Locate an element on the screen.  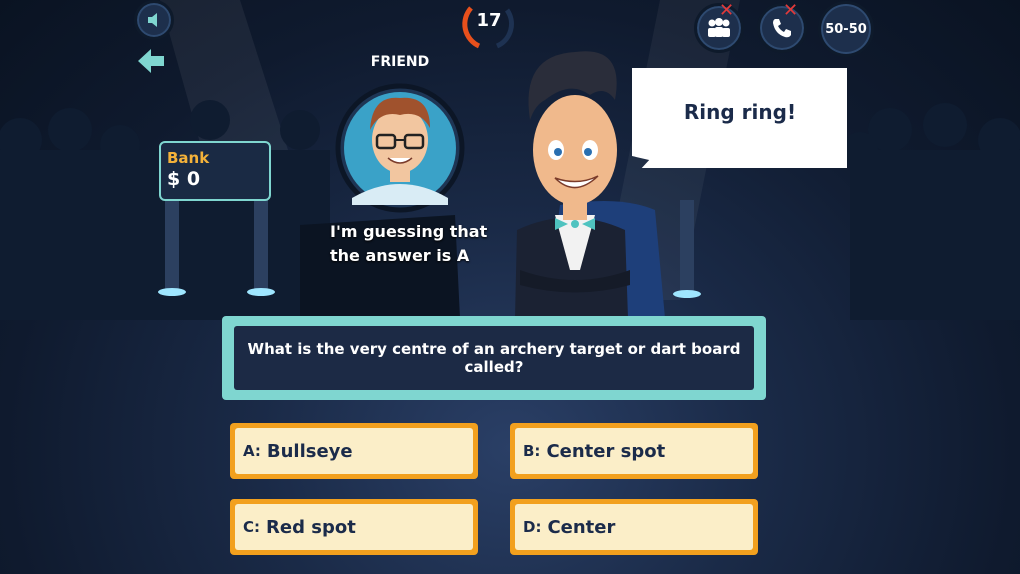
timer-value: 17 is located at coordinates (489, 20).